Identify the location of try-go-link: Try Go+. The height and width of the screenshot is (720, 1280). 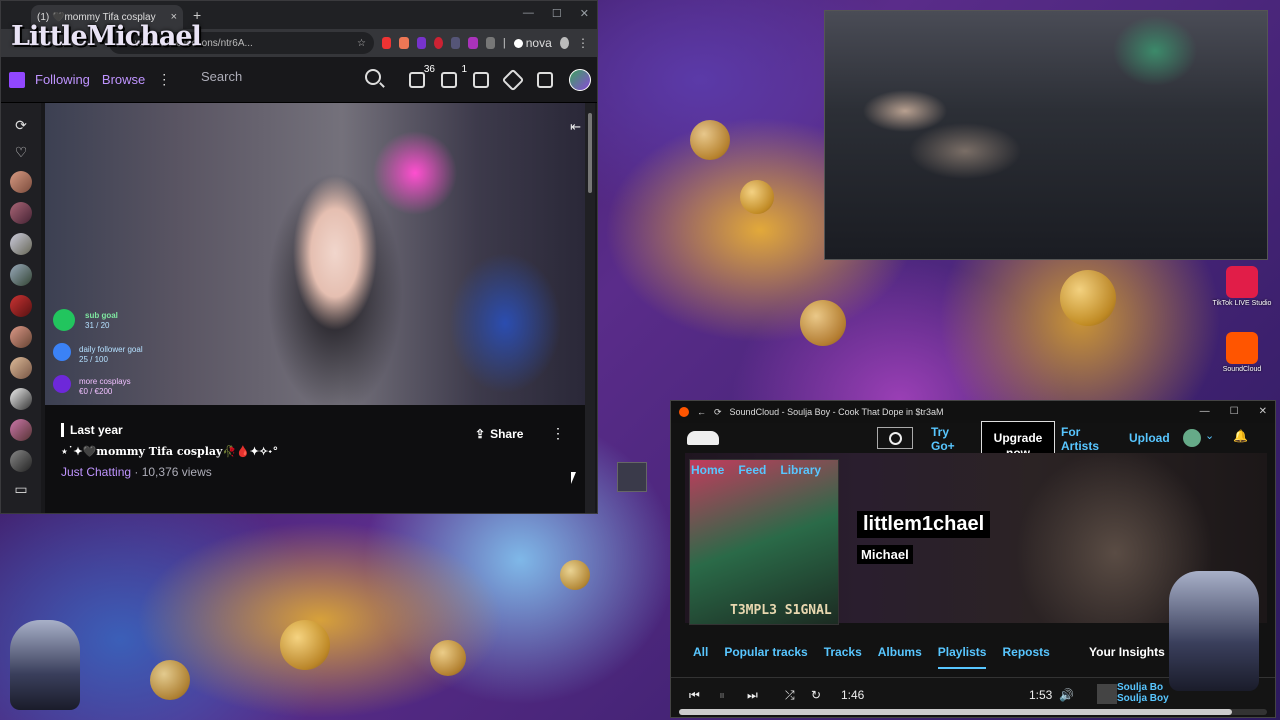
(946, 439).